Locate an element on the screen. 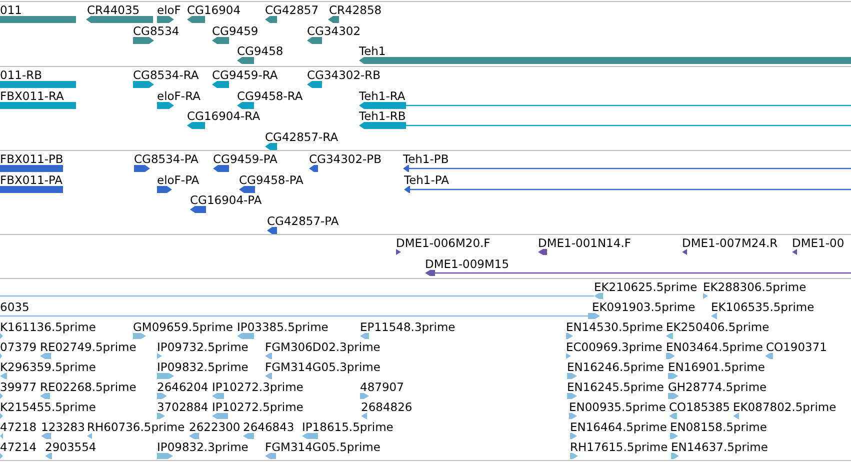 The width and height of the screenshot is (851, 462). feature-label: EN14637.5prime is located at coordinates (719, 447).